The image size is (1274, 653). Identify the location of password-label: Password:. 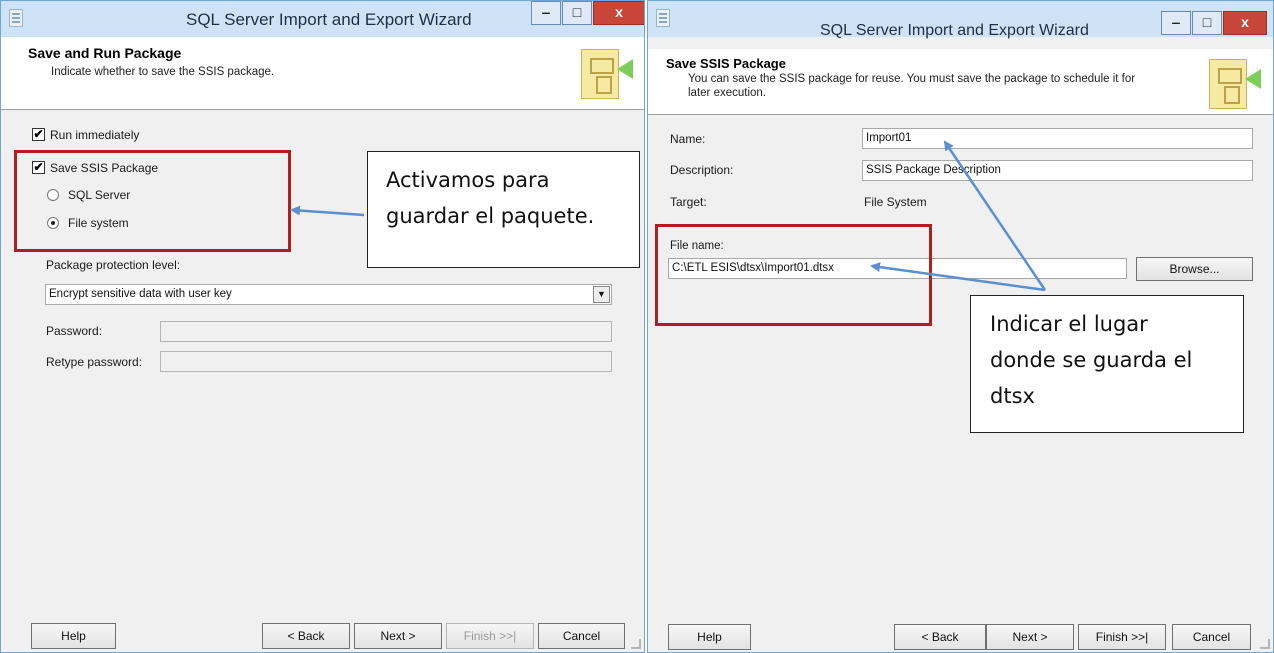
(74, 331).